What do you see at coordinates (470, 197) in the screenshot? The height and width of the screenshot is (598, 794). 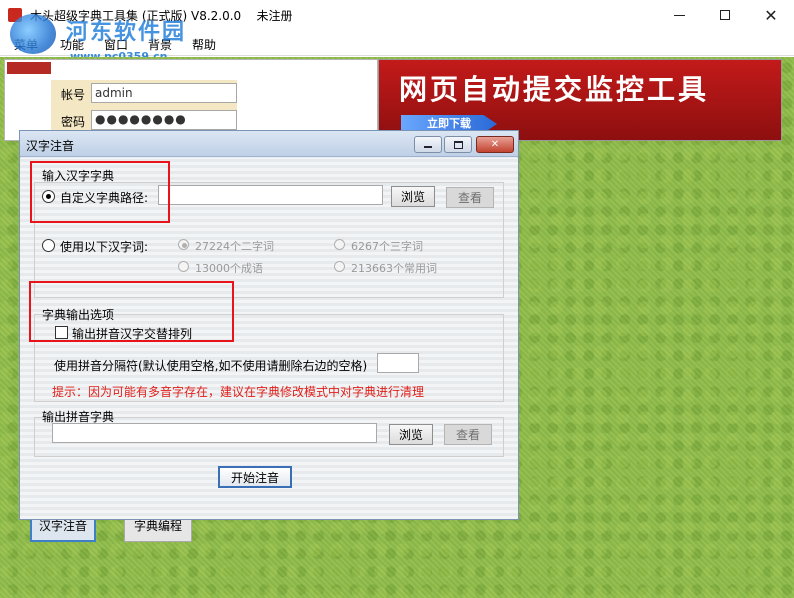 I see `view-input-button: 查看` at bounding box center [470, 197].